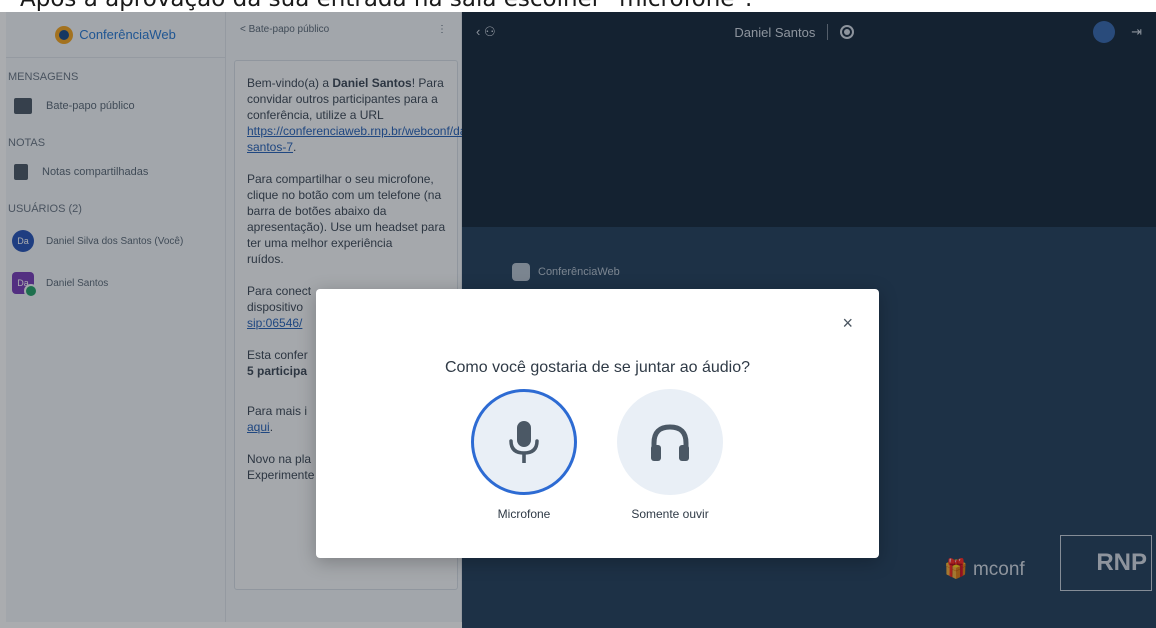 The height and width of the screenshot is (628, 1156). I want to click on listen-only-option-button: Somente ouvir, so click(670, 455).